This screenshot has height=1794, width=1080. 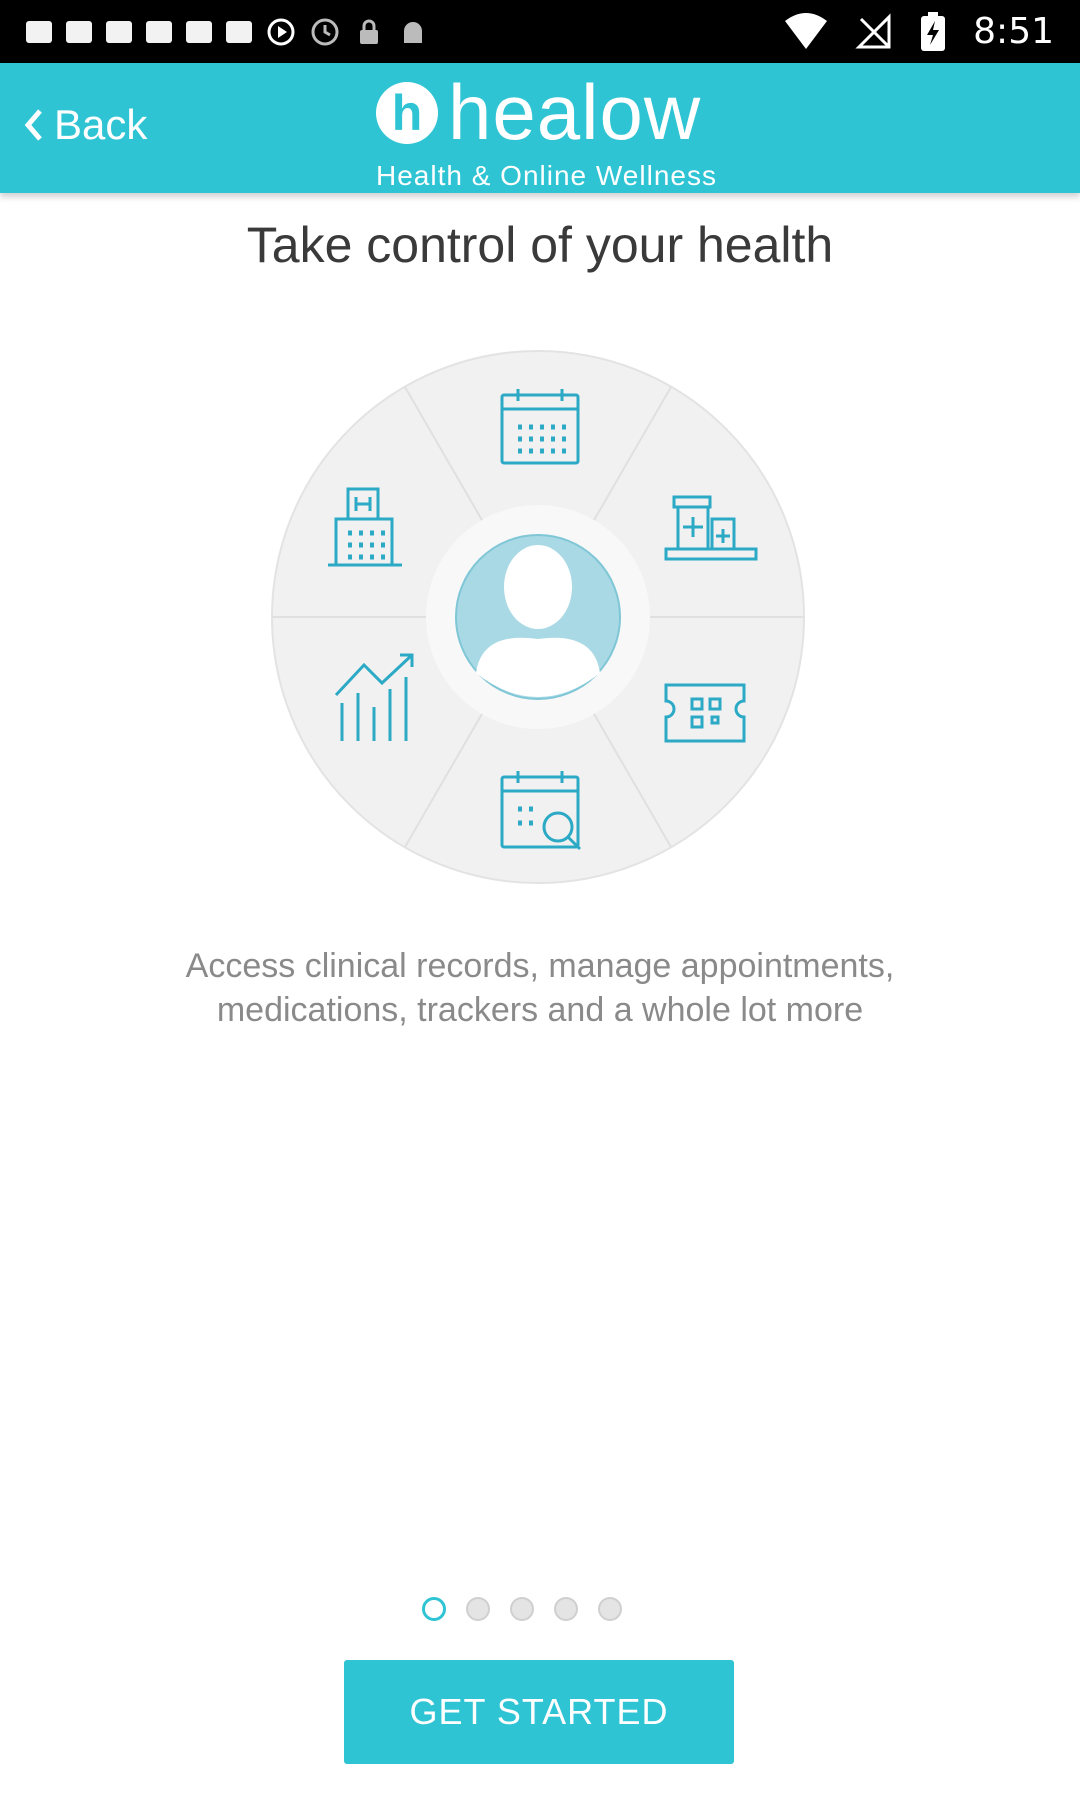 What do you see at coordinates (369, 31) in the screenshot?
I see `lock-icon` at bounding box center [369, 31].